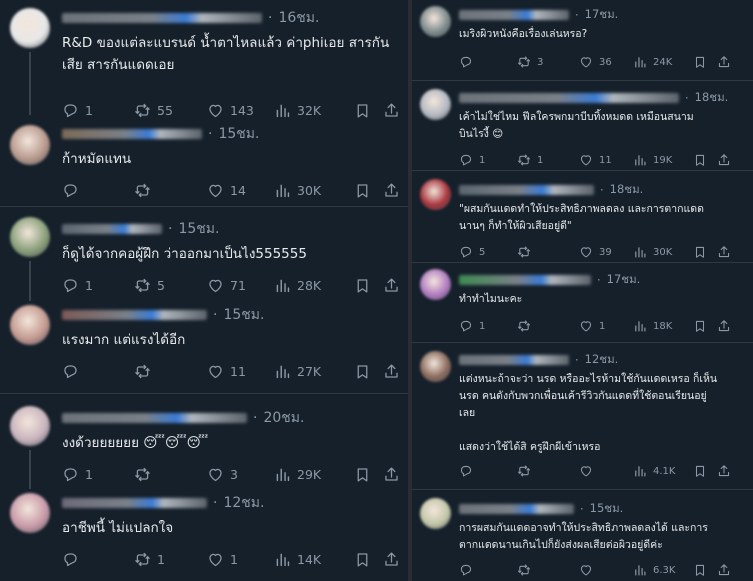  I want to click on like-button: 36, so click(606, 62).